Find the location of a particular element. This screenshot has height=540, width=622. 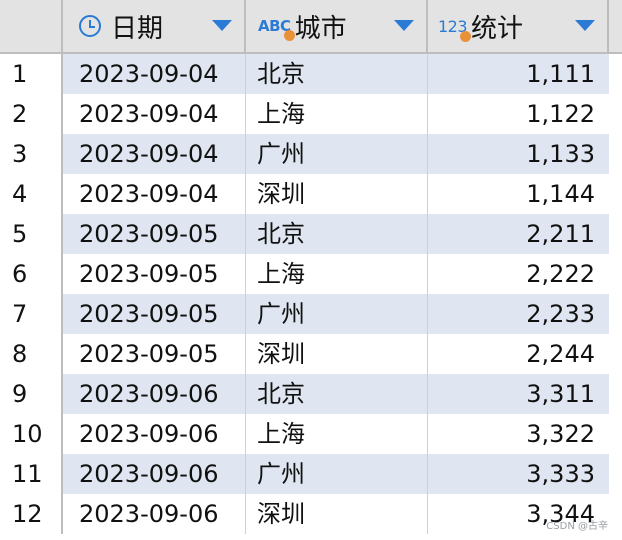

row-number: 2 is located at coordinates (31, 114).